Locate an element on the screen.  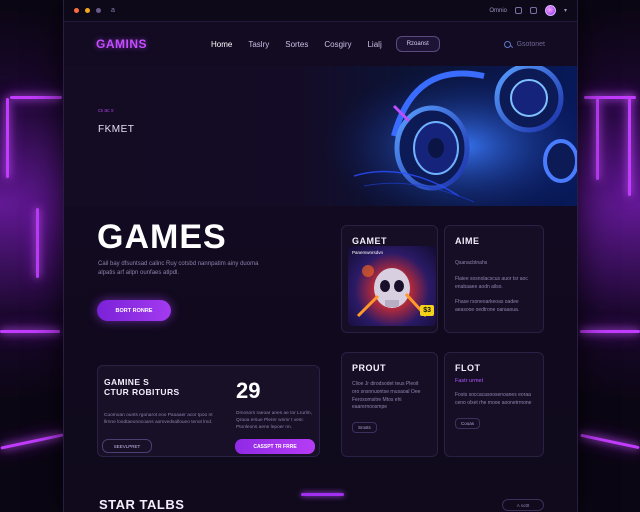
game-card-1: GAMET Panemwnrsdvn $3 is located at coordinates (389, 279).